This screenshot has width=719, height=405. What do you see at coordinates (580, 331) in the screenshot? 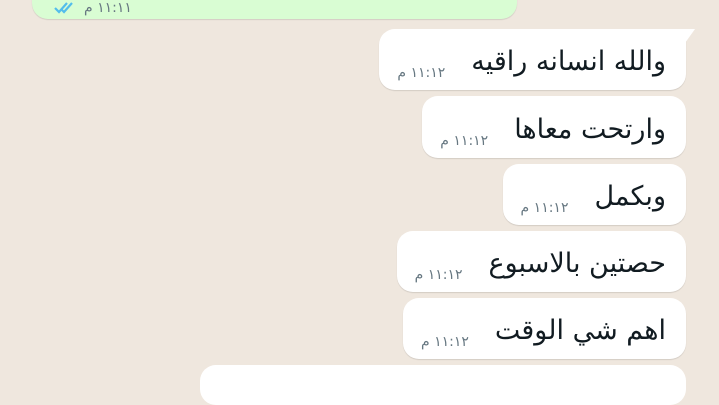
I see `message-text: اهم شي الوقت` at bounding box center [580, 331].